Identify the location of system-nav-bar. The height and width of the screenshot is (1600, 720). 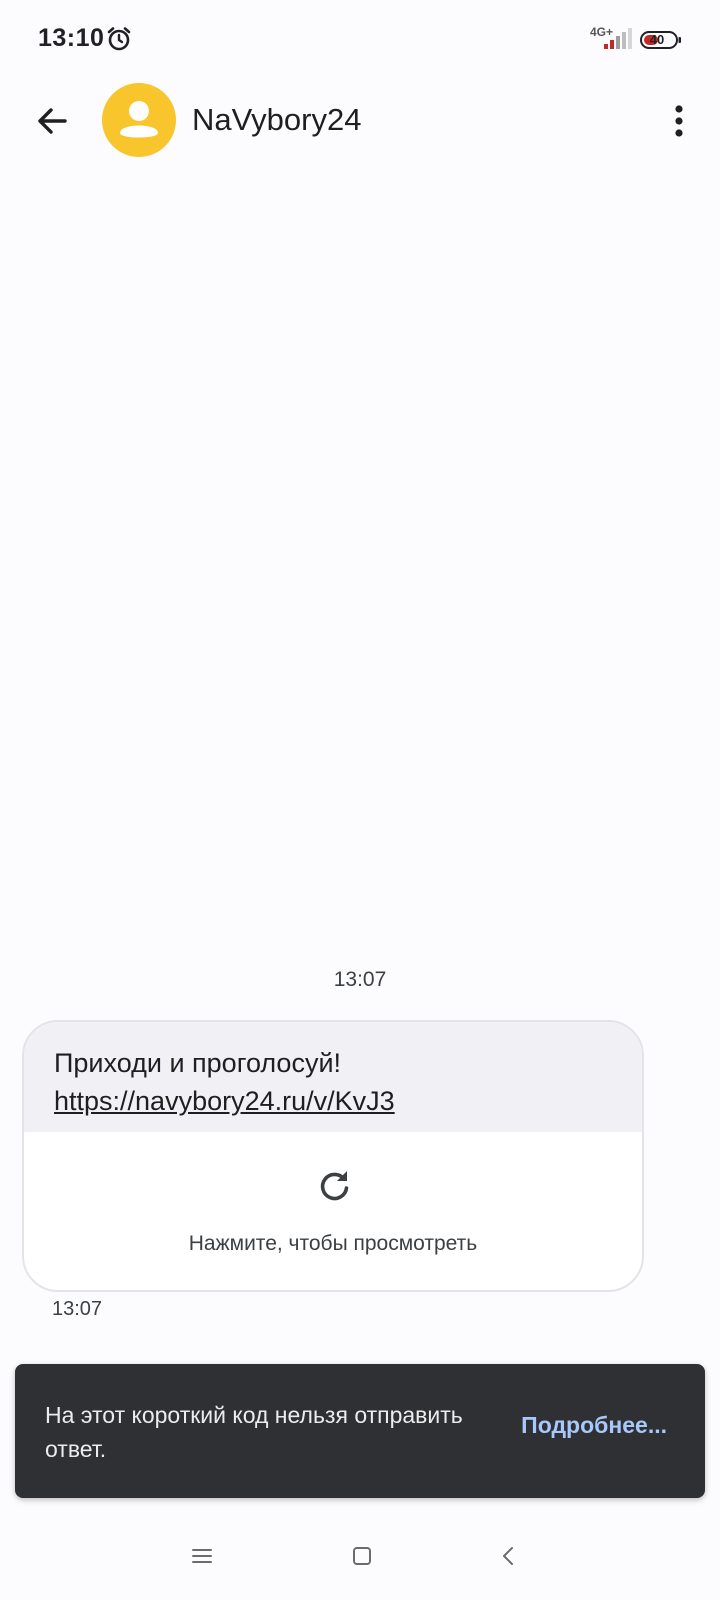
(360, 1556).